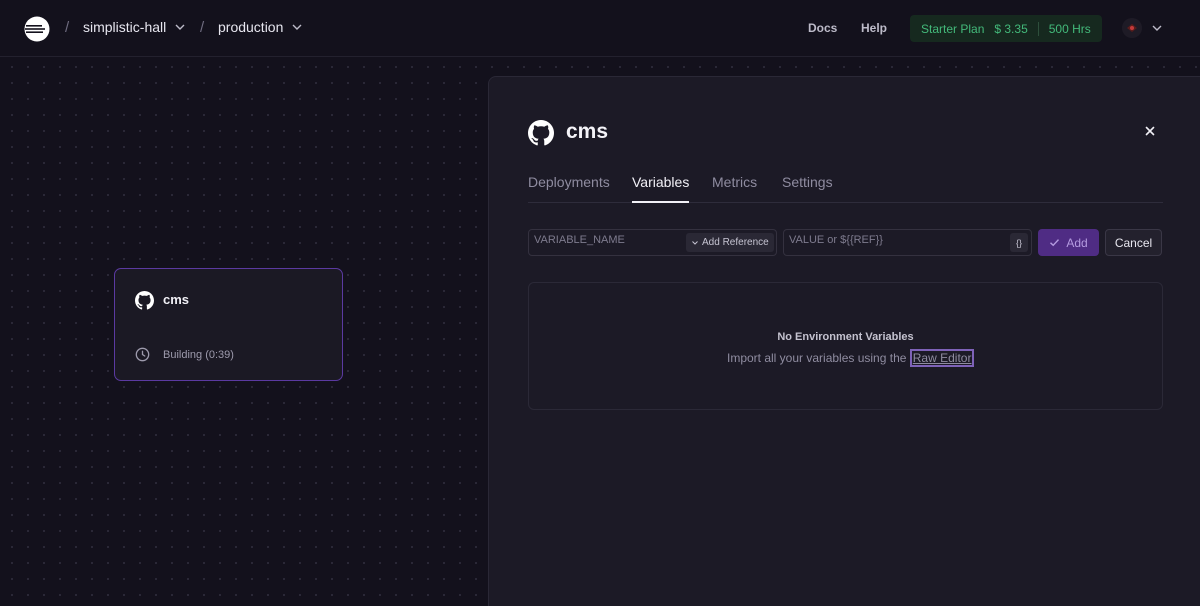 The height and width of the screenshot is (606, 1200). I want to click on panel-title: cms, so click(587, 131).